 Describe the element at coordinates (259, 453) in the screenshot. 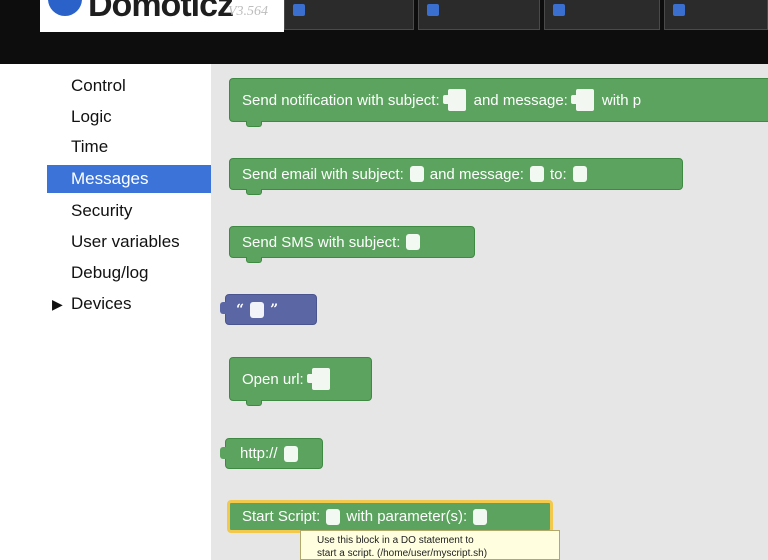

I see `block-text: http://` at that location.